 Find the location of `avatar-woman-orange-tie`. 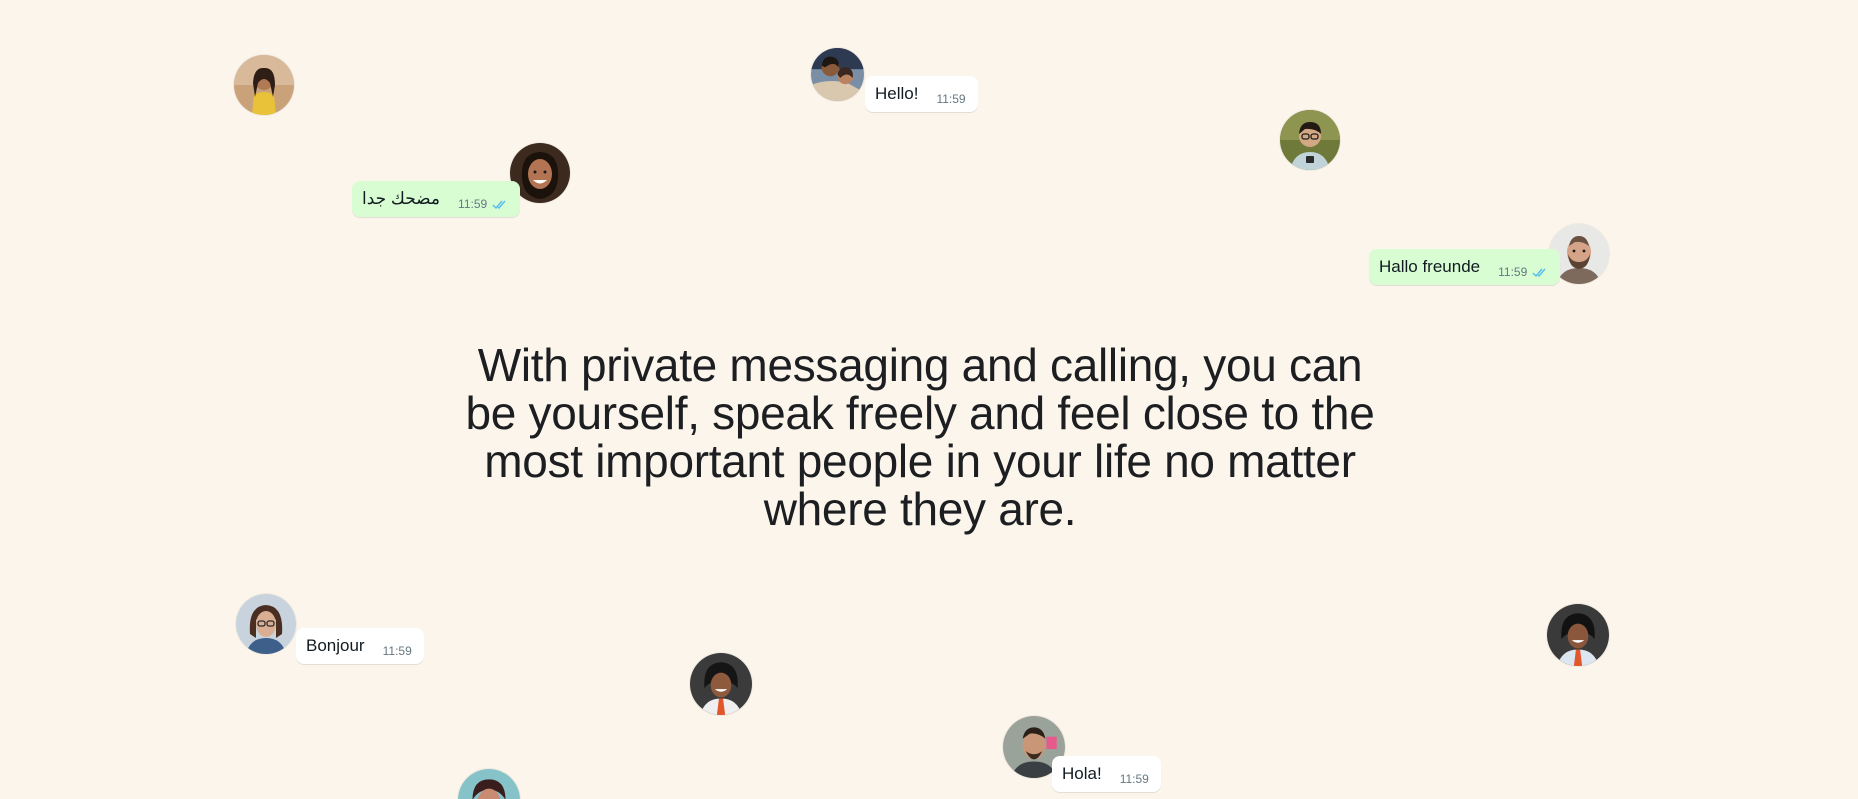

avatar-woman-orange-tie is located at coordinates (721, 684).